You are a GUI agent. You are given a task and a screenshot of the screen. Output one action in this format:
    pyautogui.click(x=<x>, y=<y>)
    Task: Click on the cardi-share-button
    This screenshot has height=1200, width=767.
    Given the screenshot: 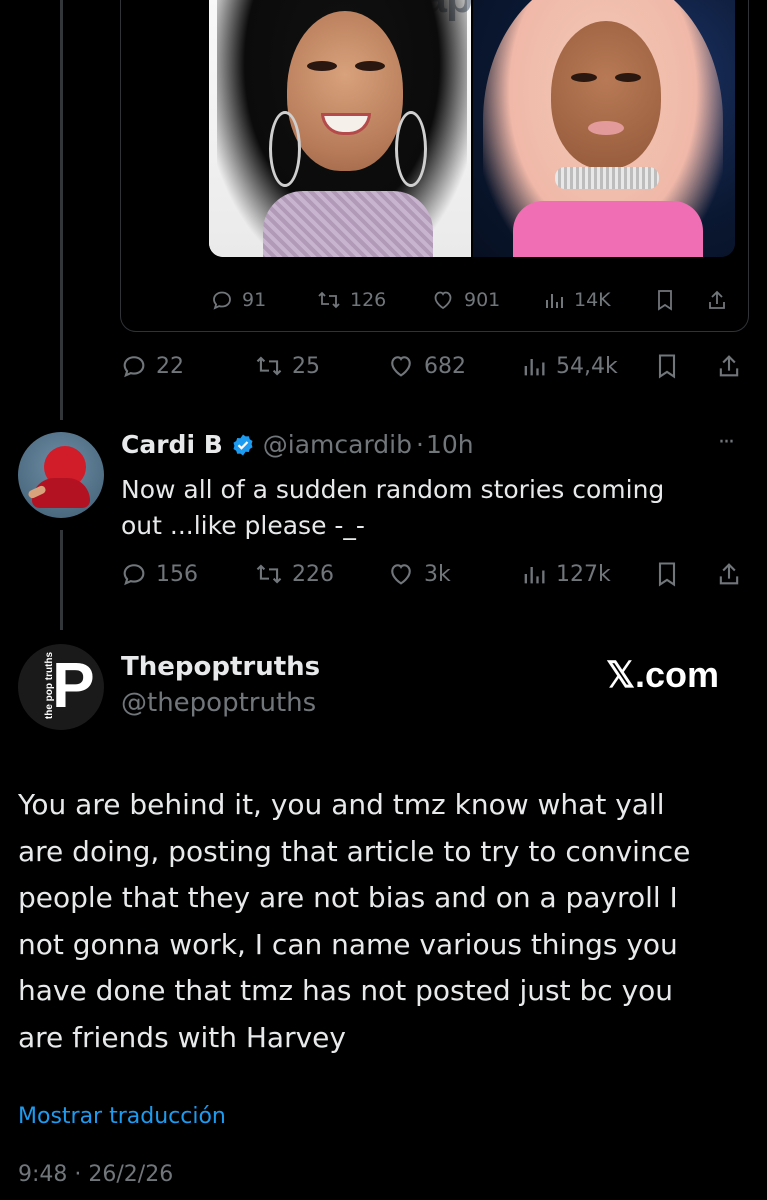 What is the action you would take?
    pyautogui.click(x=729, y=574)
    